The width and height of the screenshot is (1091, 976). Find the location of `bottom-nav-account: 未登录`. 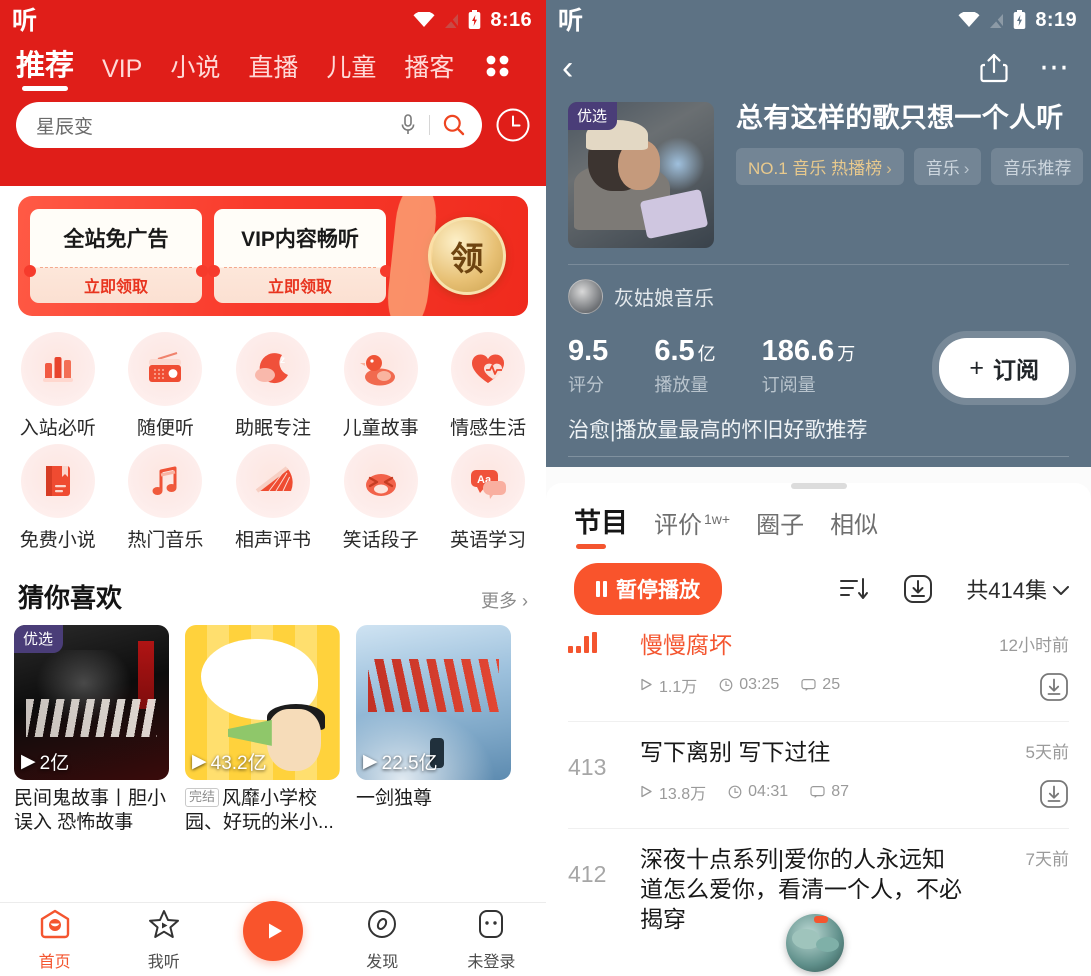

bottom-nav-account: 未登录 is located at coordinates (491, 940).